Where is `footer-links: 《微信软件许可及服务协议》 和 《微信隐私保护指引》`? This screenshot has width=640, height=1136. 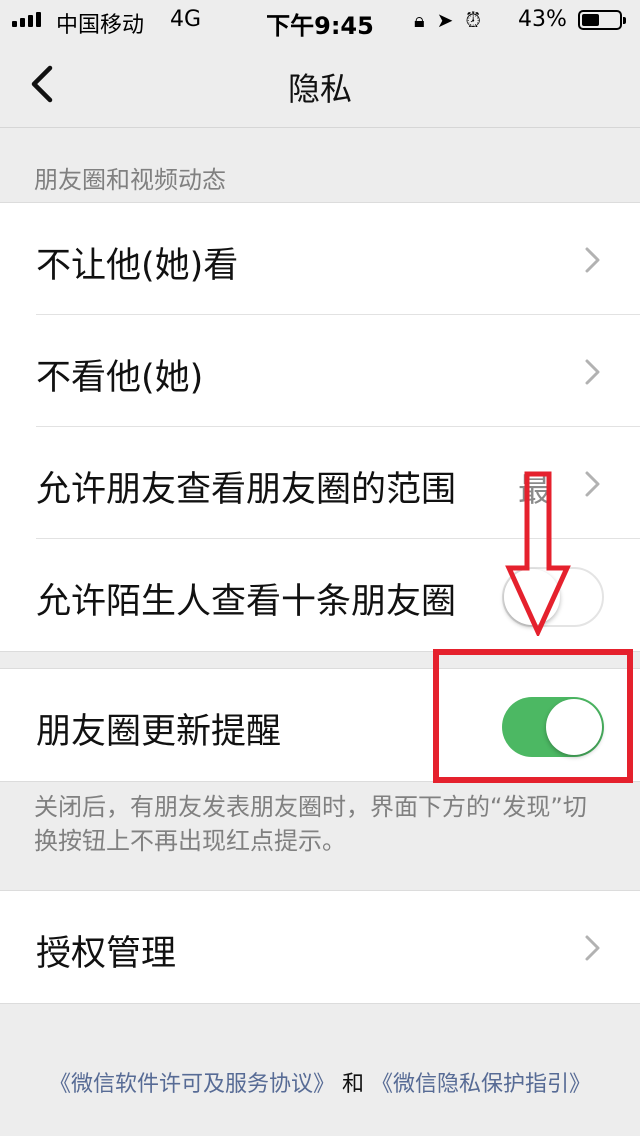
footer-links: 《微信软件许可及服务协议》 和 《微信隐私保护指引》 is located at coordinates (320, 1082).